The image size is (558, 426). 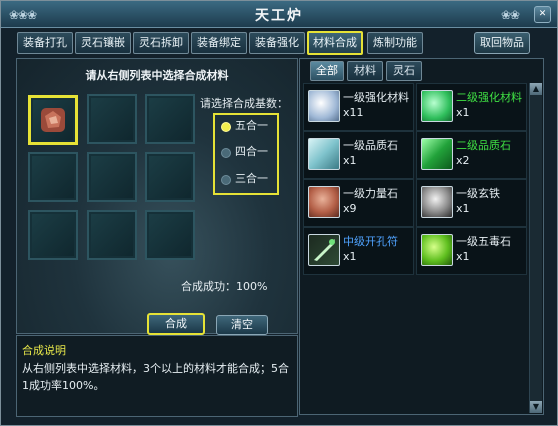 What do you see at coordinates (45, 43) in the screenshot?
I see `tab-equip-punch: 装备打孔` at bounding box center [45, 43].